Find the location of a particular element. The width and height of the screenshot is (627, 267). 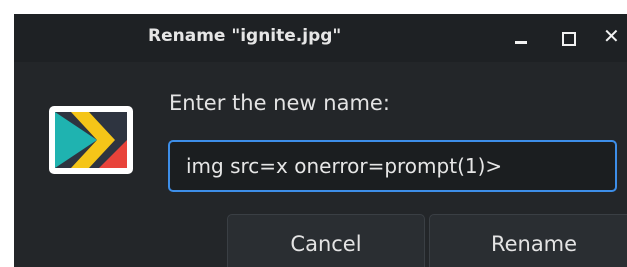

maximize-icon is located at coordinates (569, 39).